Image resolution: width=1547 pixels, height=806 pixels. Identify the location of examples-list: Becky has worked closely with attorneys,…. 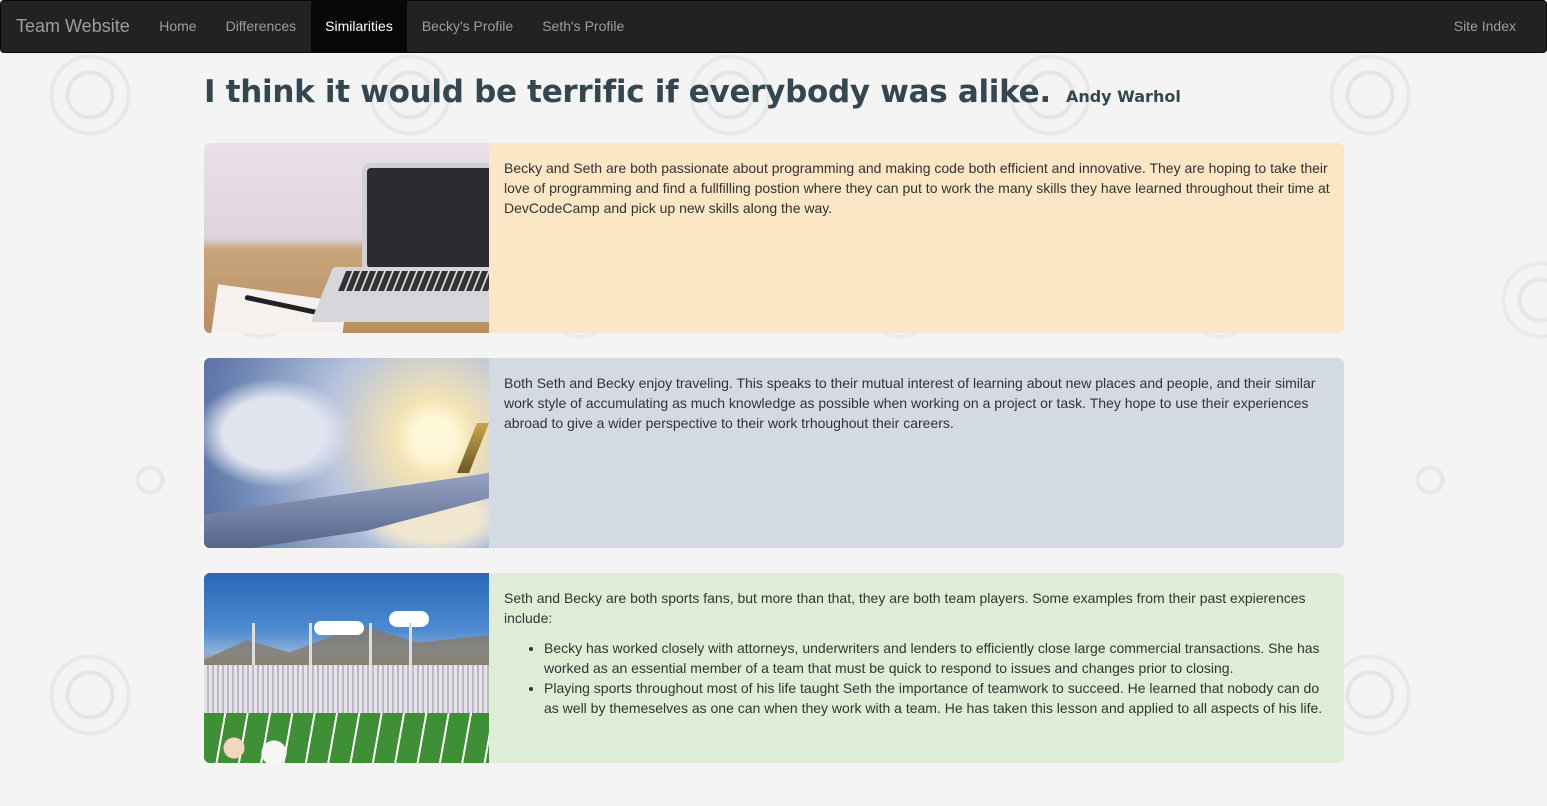
(937, 678).